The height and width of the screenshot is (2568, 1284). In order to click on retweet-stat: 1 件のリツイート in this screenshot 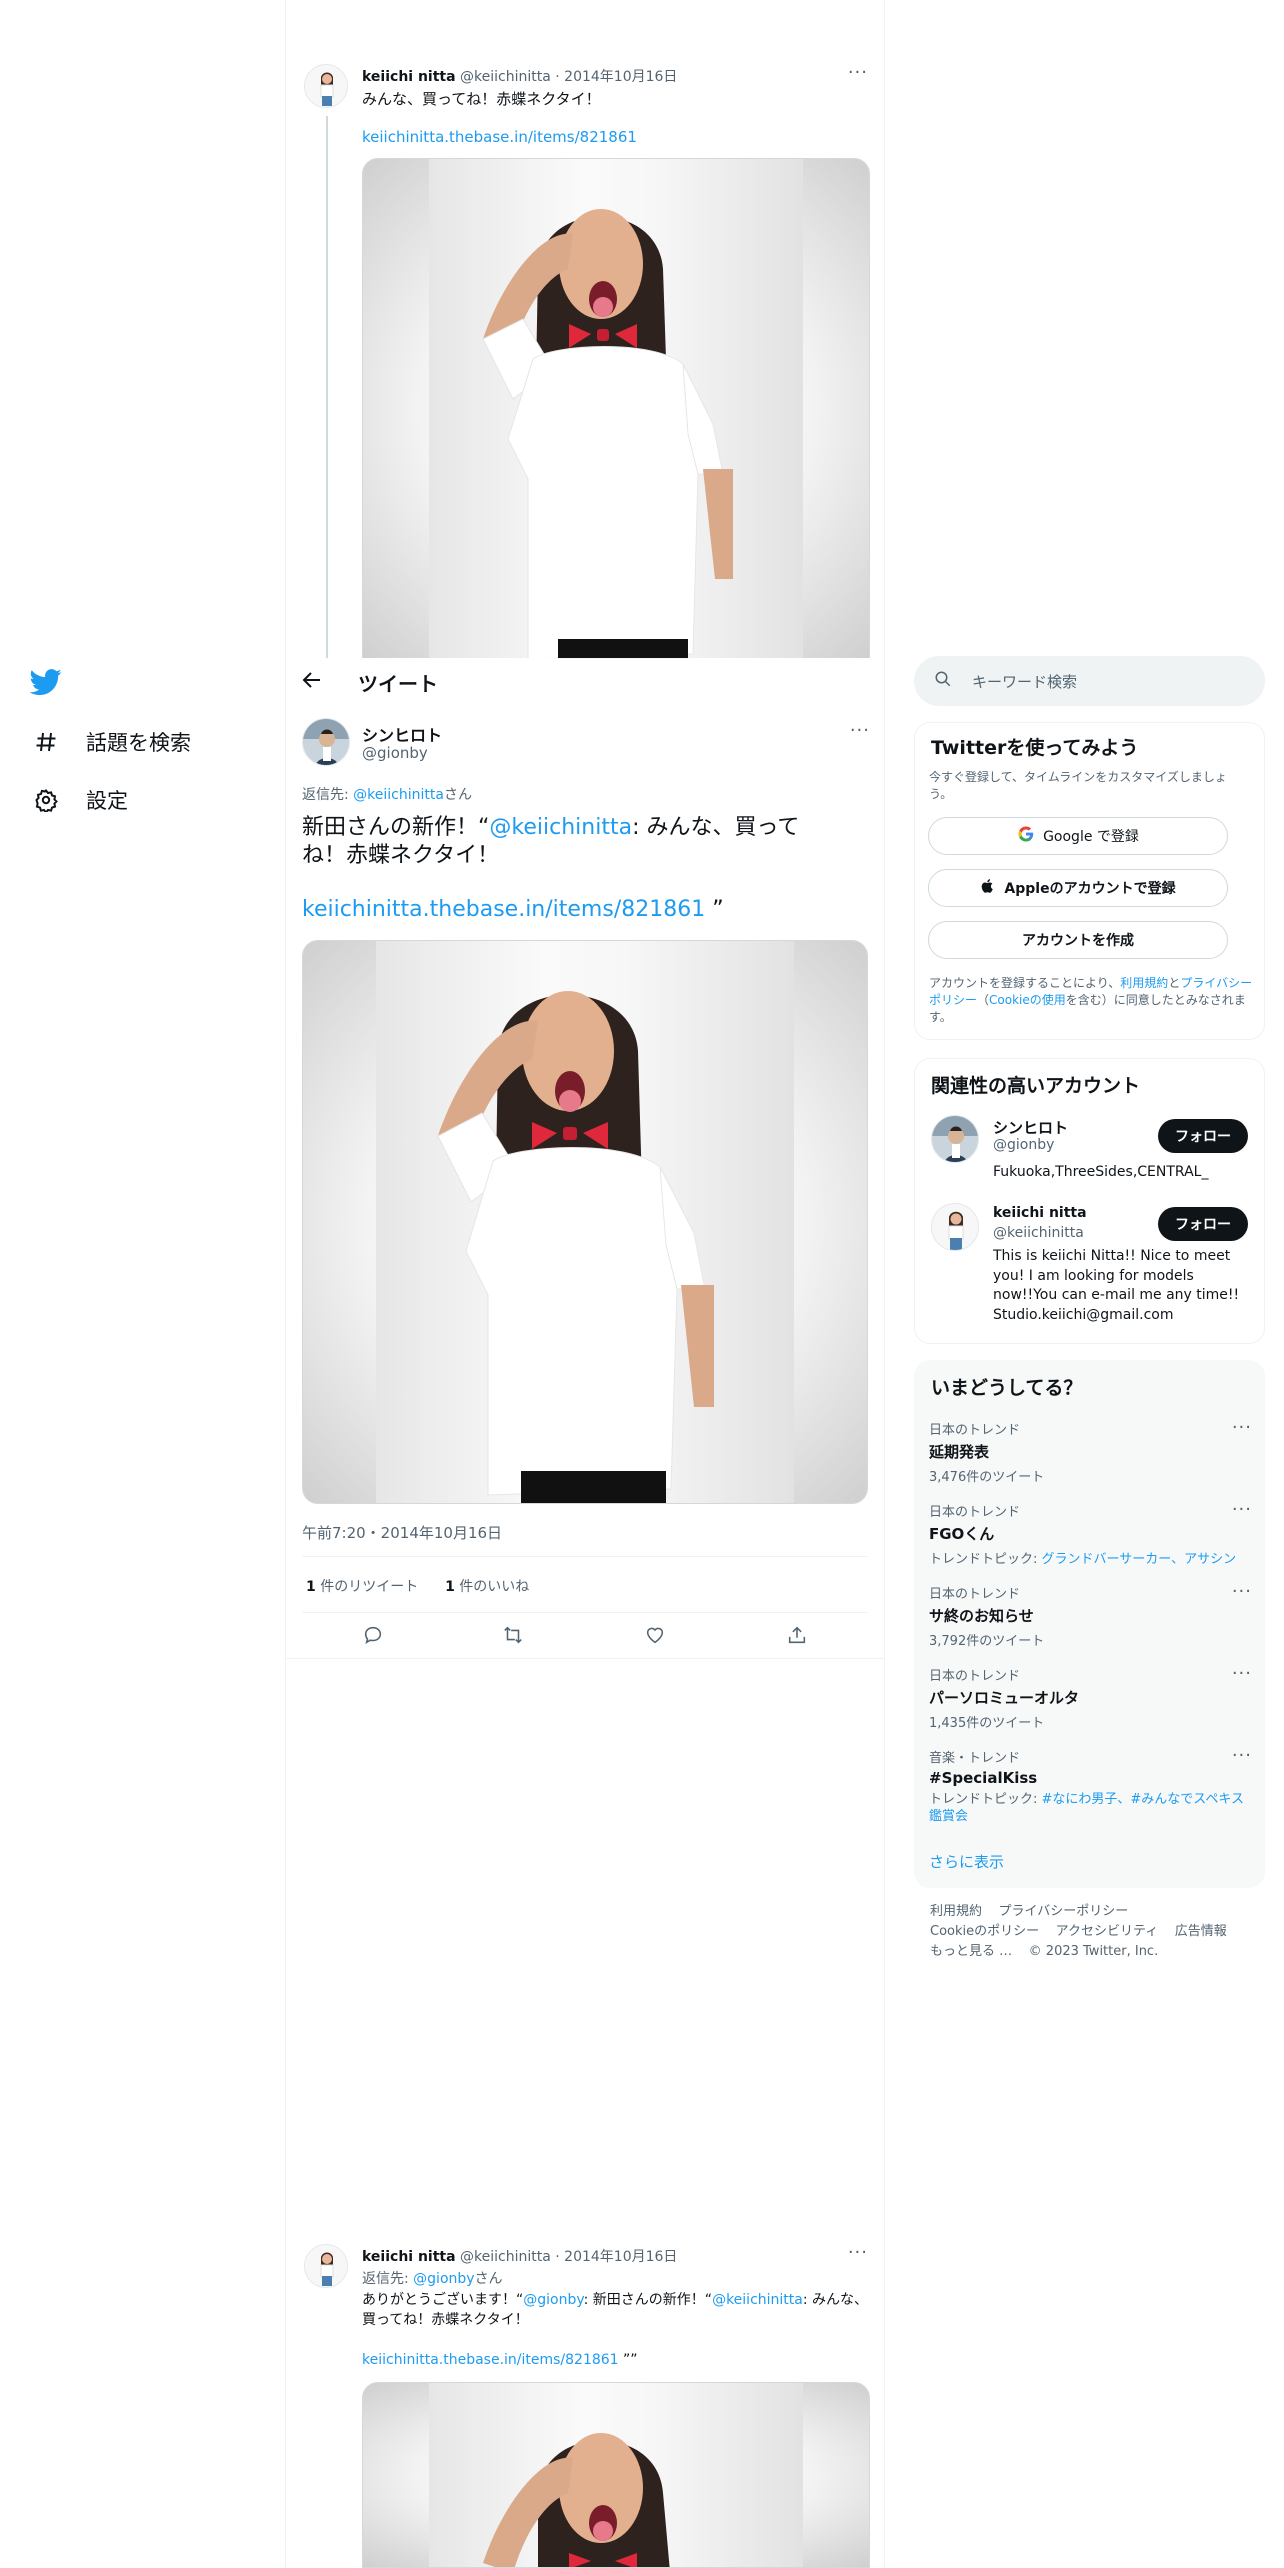, I will do `click(362, 1587)`.